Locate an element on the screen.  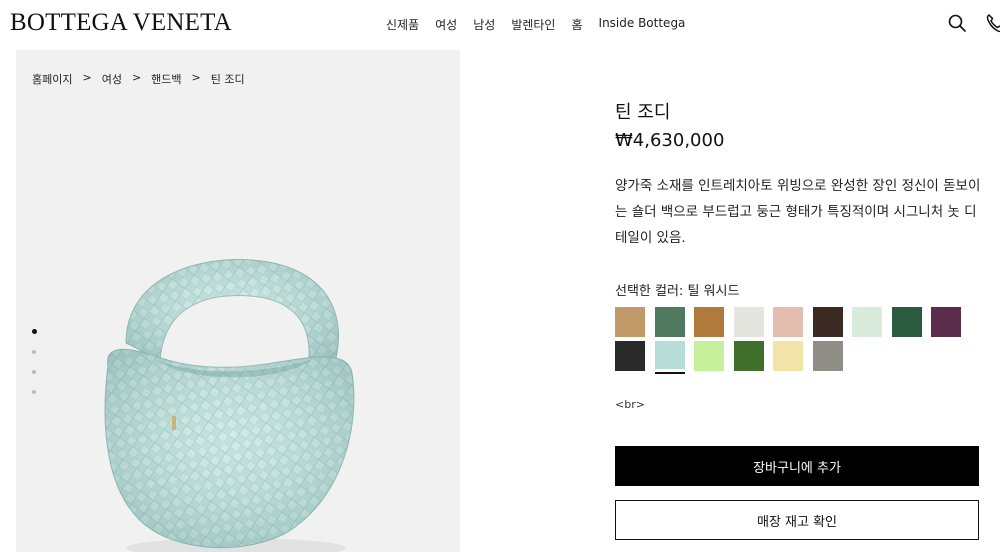
phone-icon is located at coordinates (992, 23).